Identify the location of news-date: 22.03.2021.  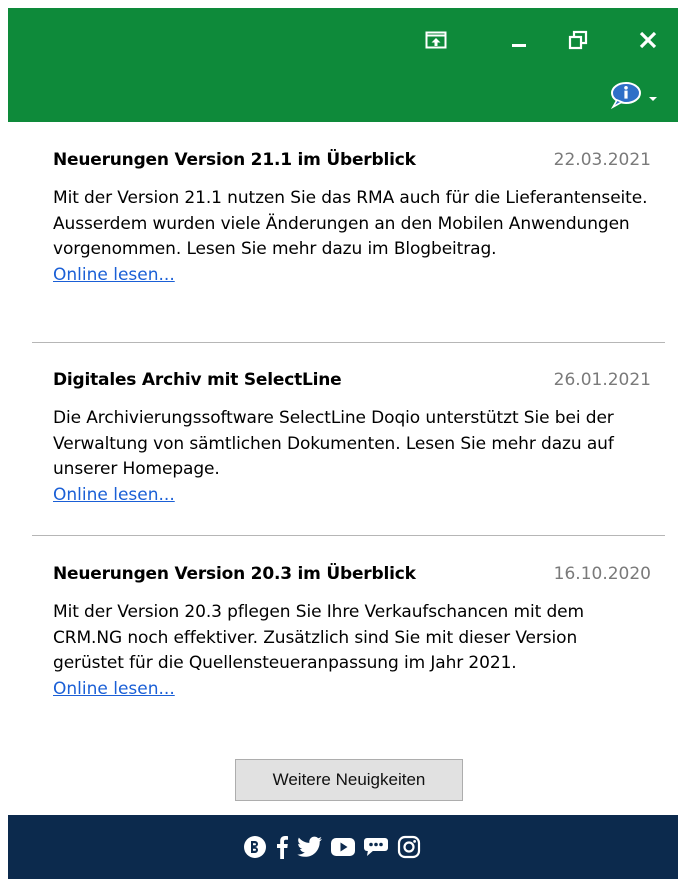
(602, 160).